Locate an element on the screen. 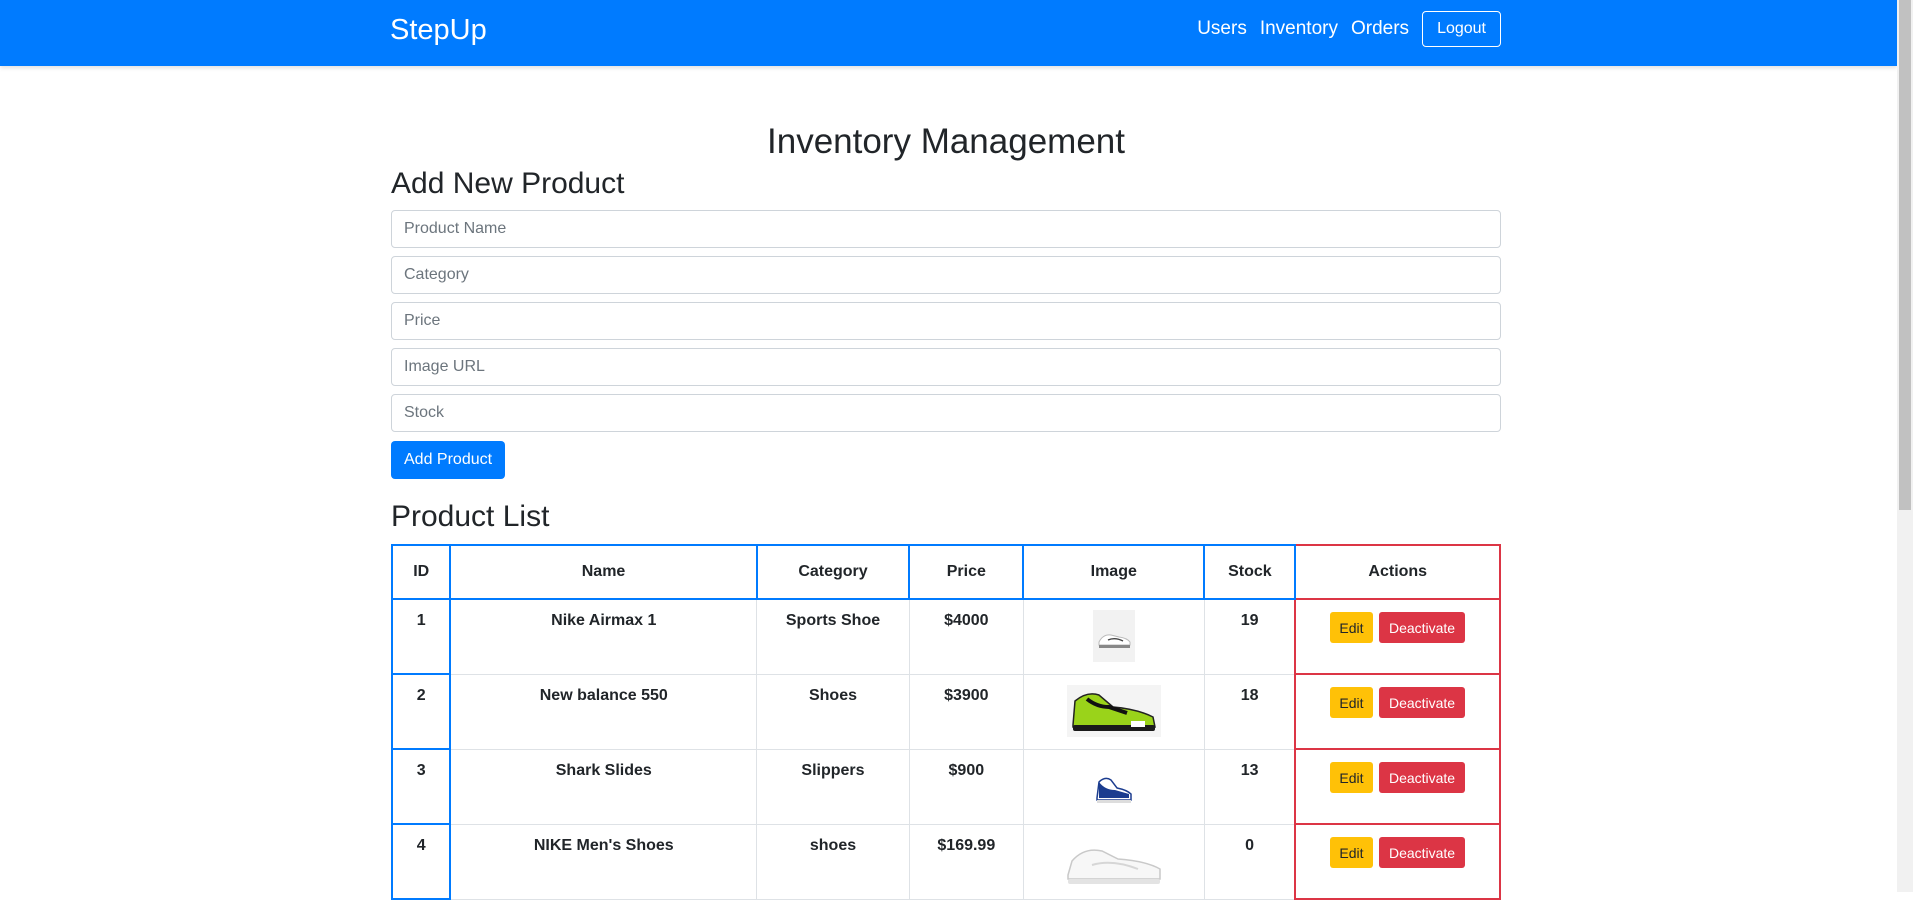 The height and width of the screenshot is (900, 1913). column-header-name: Name is located at coordinates (603, 572).